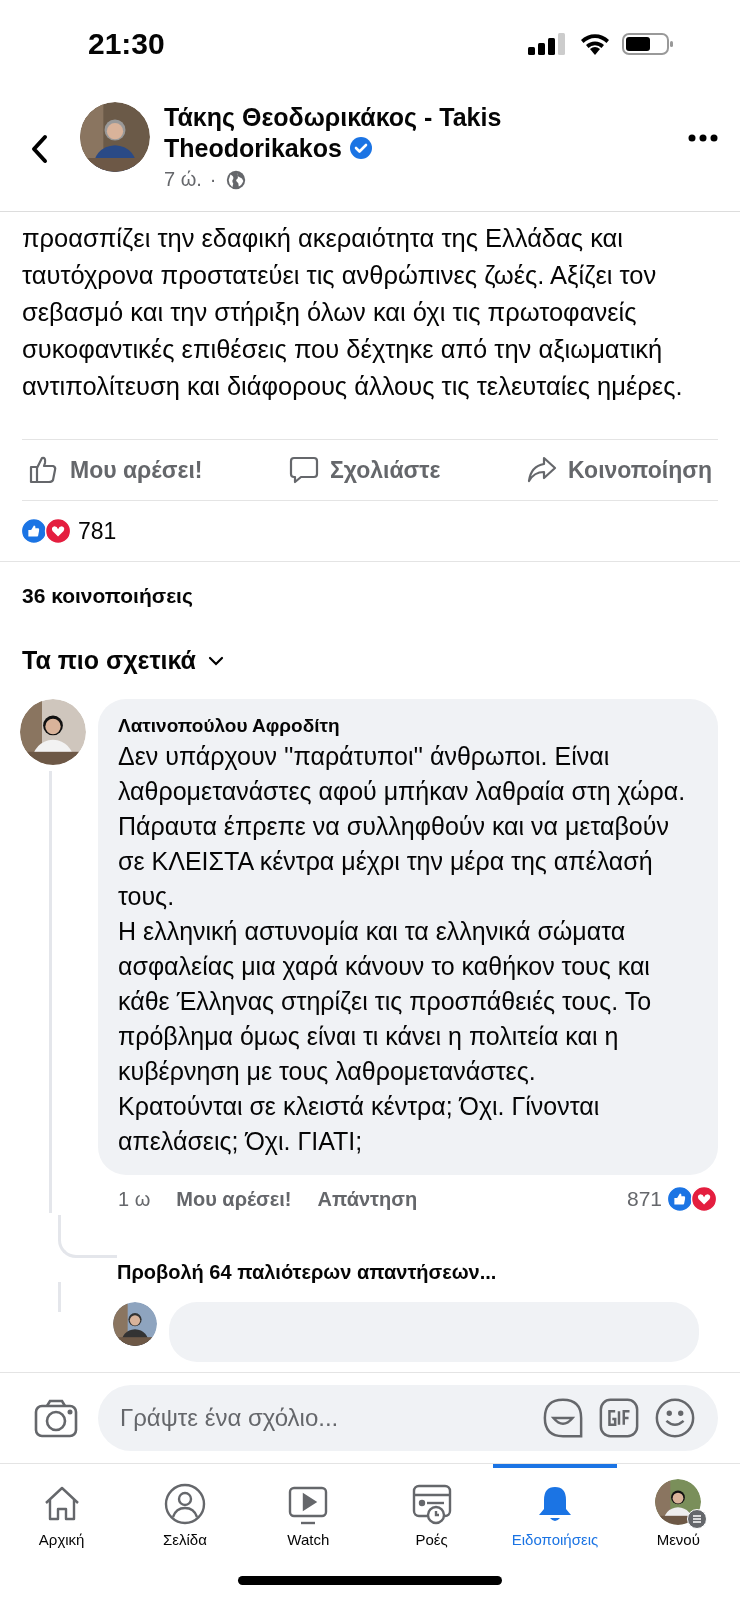  I want to click on nav-tab: Ροές, so click(432, 1512).